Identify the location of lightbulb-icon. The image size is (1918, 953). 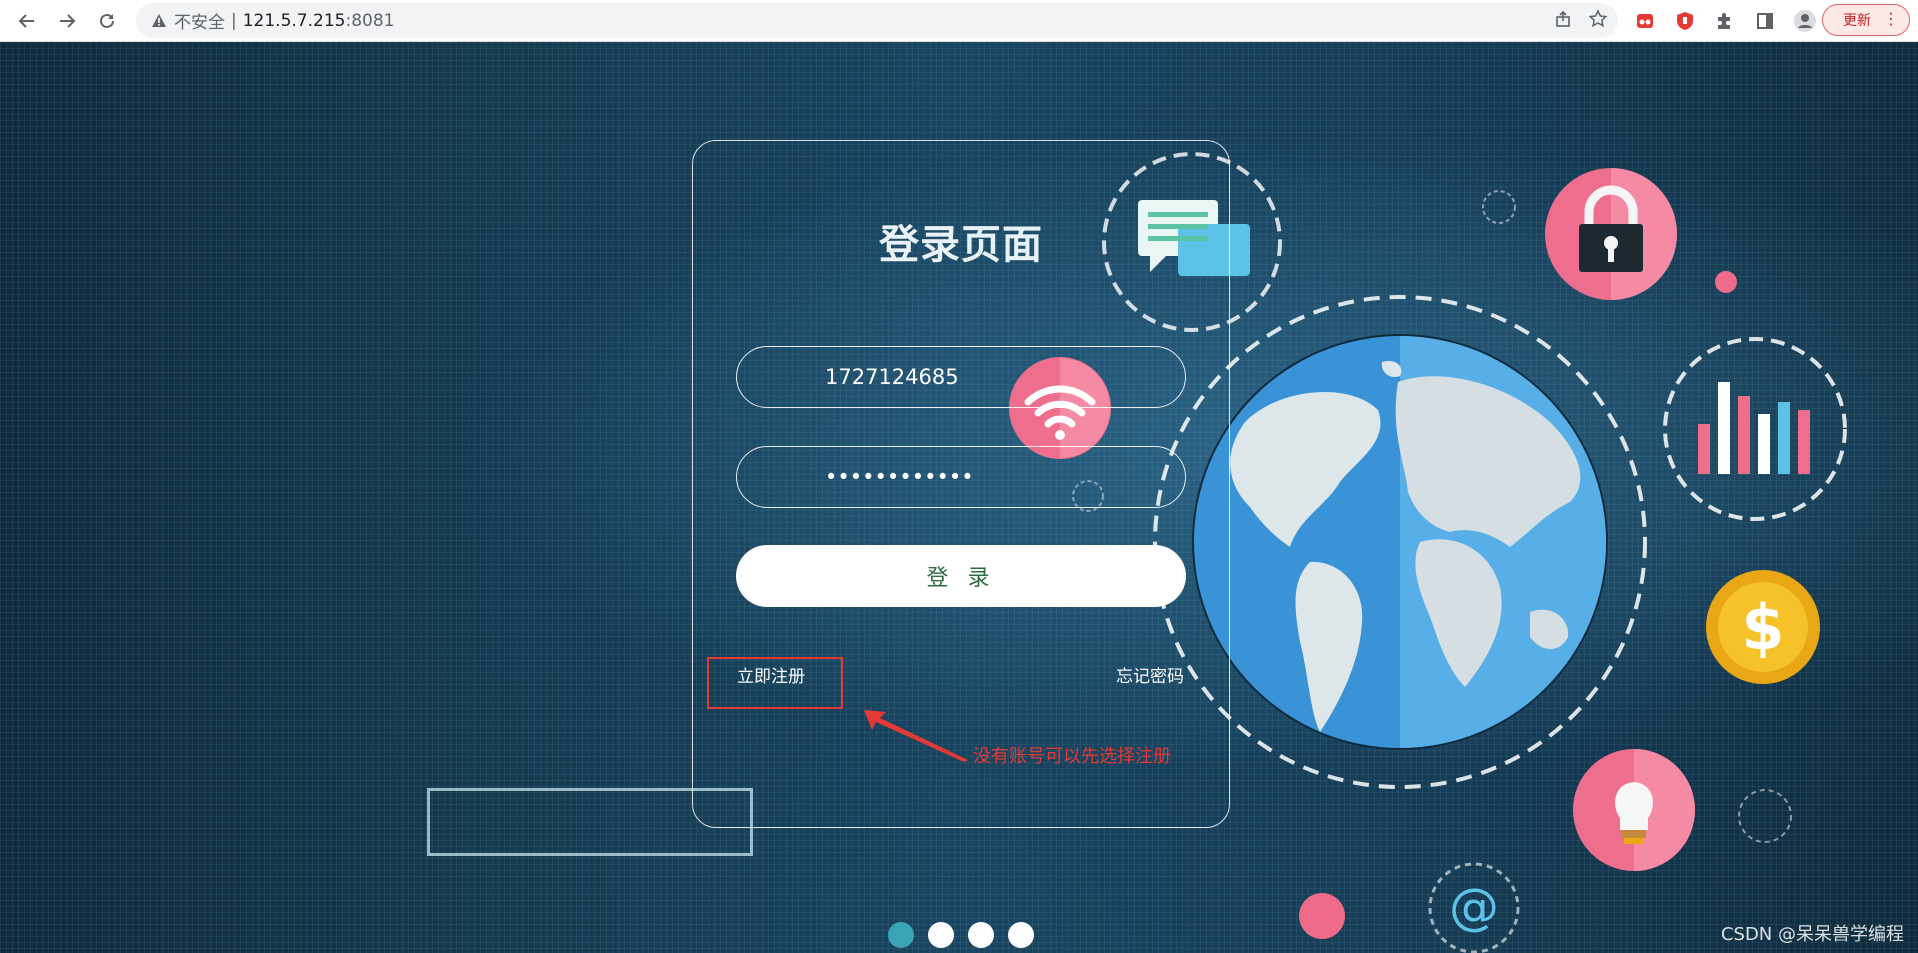
(1634, 812).